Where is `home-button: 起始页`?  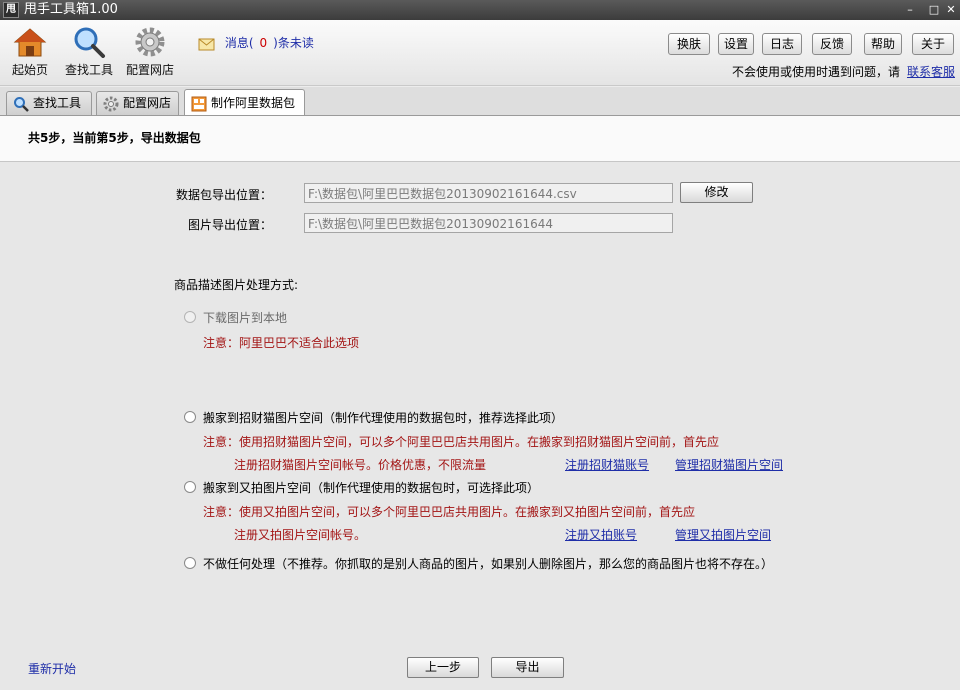 home-button: 起始页 is located at coordinates (30, 54).